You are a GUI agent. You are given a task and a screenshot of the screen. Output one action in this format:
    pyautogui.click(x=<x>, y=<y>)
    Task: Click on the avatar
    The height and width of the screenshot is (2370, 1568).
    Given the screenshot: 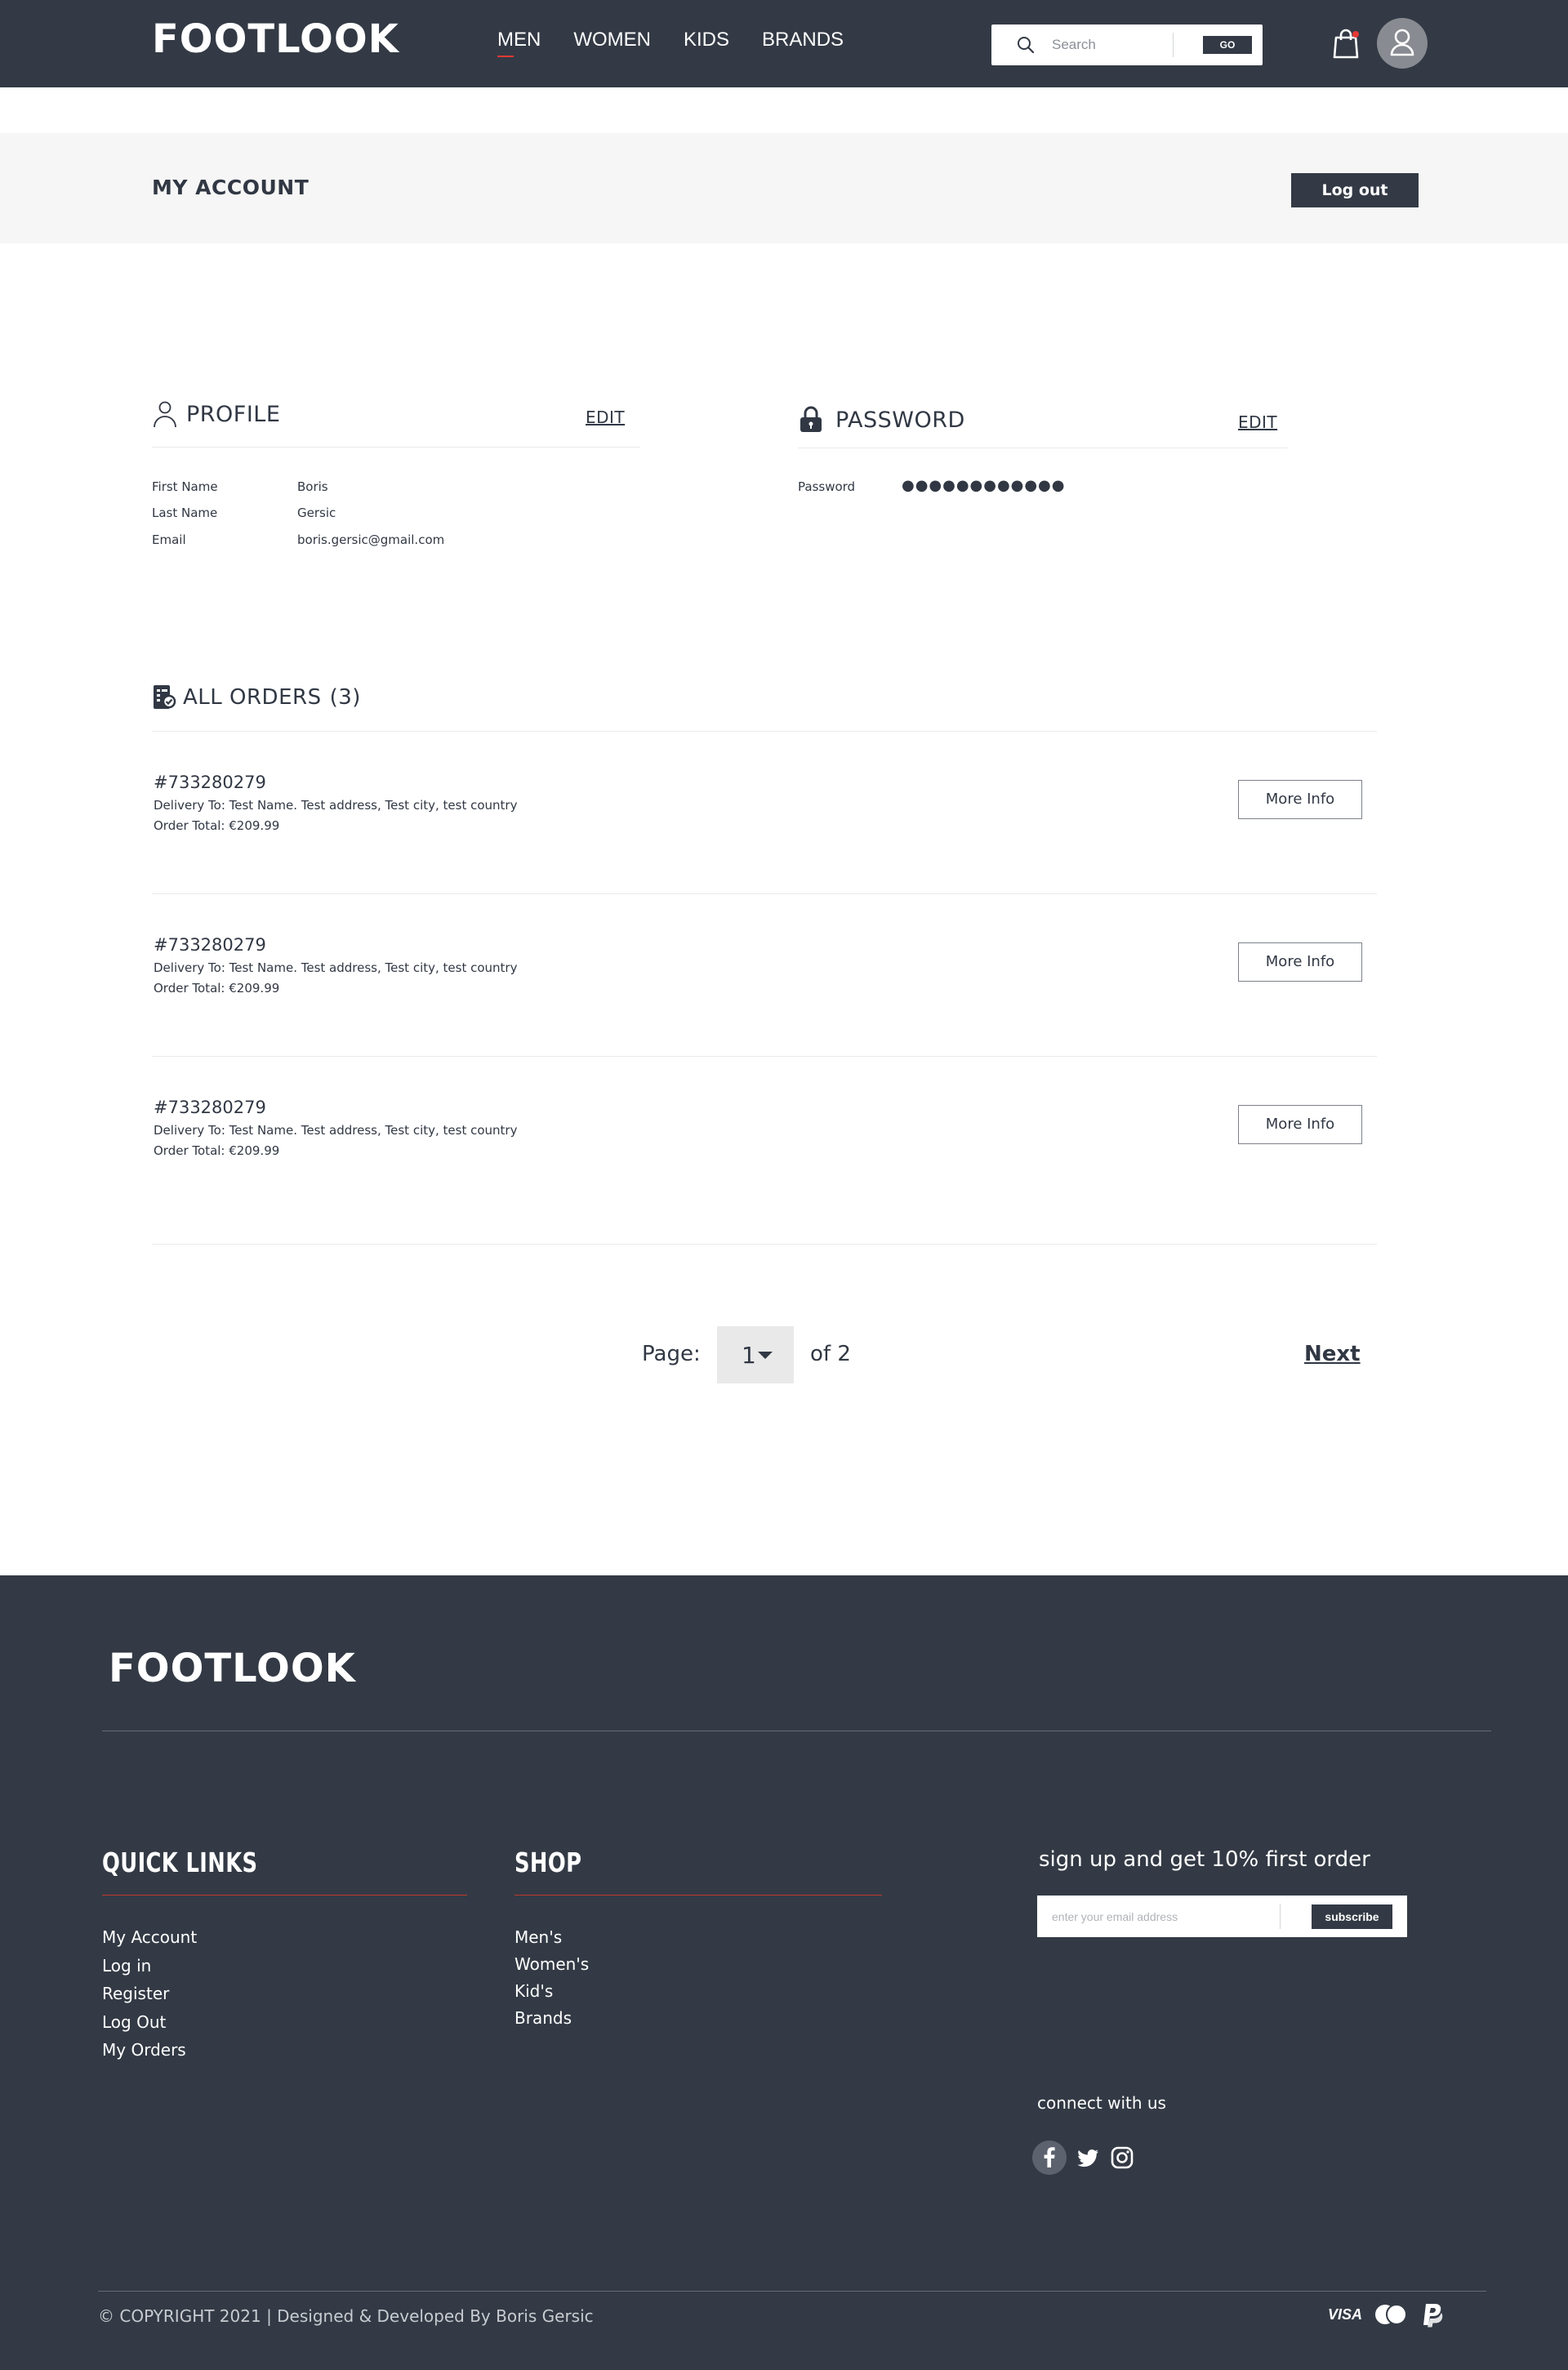 What is the action you would take?
    pyautogui.click(x=1402, y=43)
    